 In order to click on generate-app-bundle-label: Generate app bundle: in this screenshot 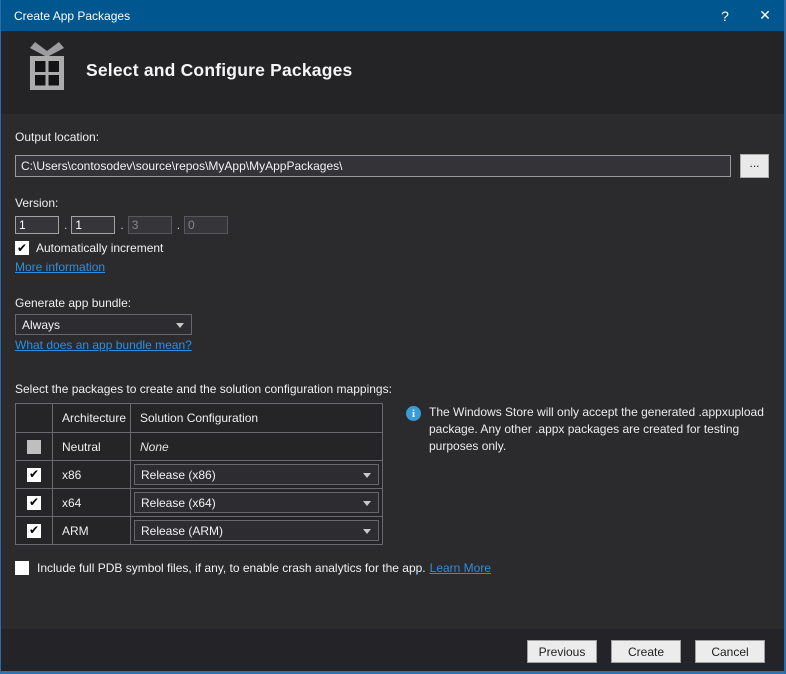, I will do `click(73, 303)`.